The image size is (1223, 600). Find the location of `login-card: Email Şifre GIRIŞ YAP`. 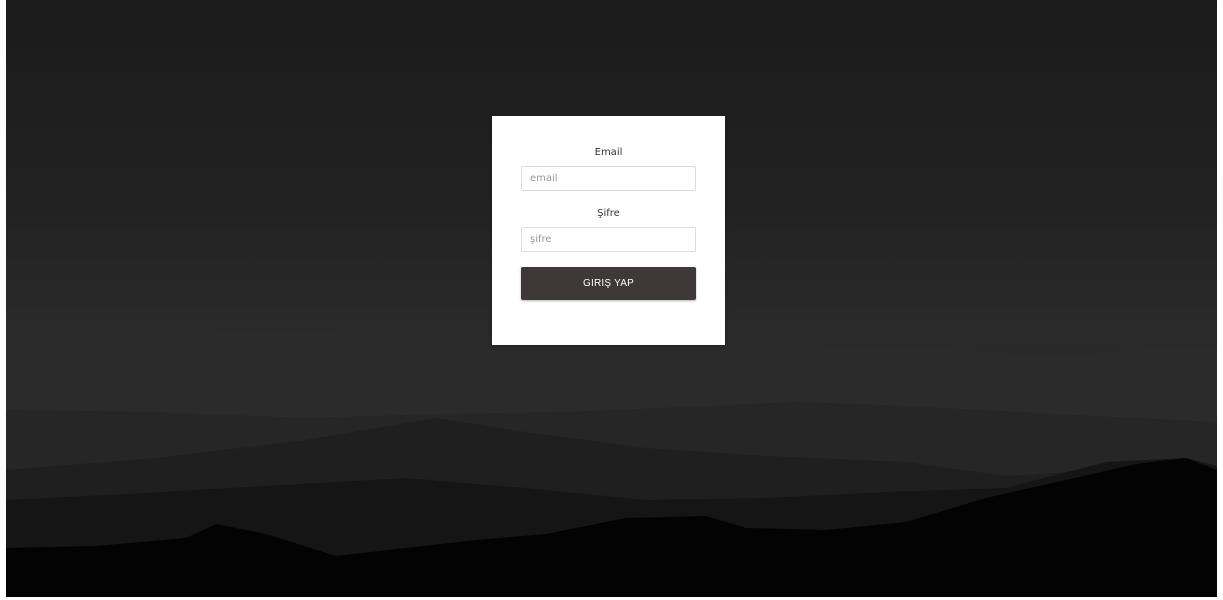

login-card: Email Şifre GIRIŞ YAP is located at coordinates (608, 230).